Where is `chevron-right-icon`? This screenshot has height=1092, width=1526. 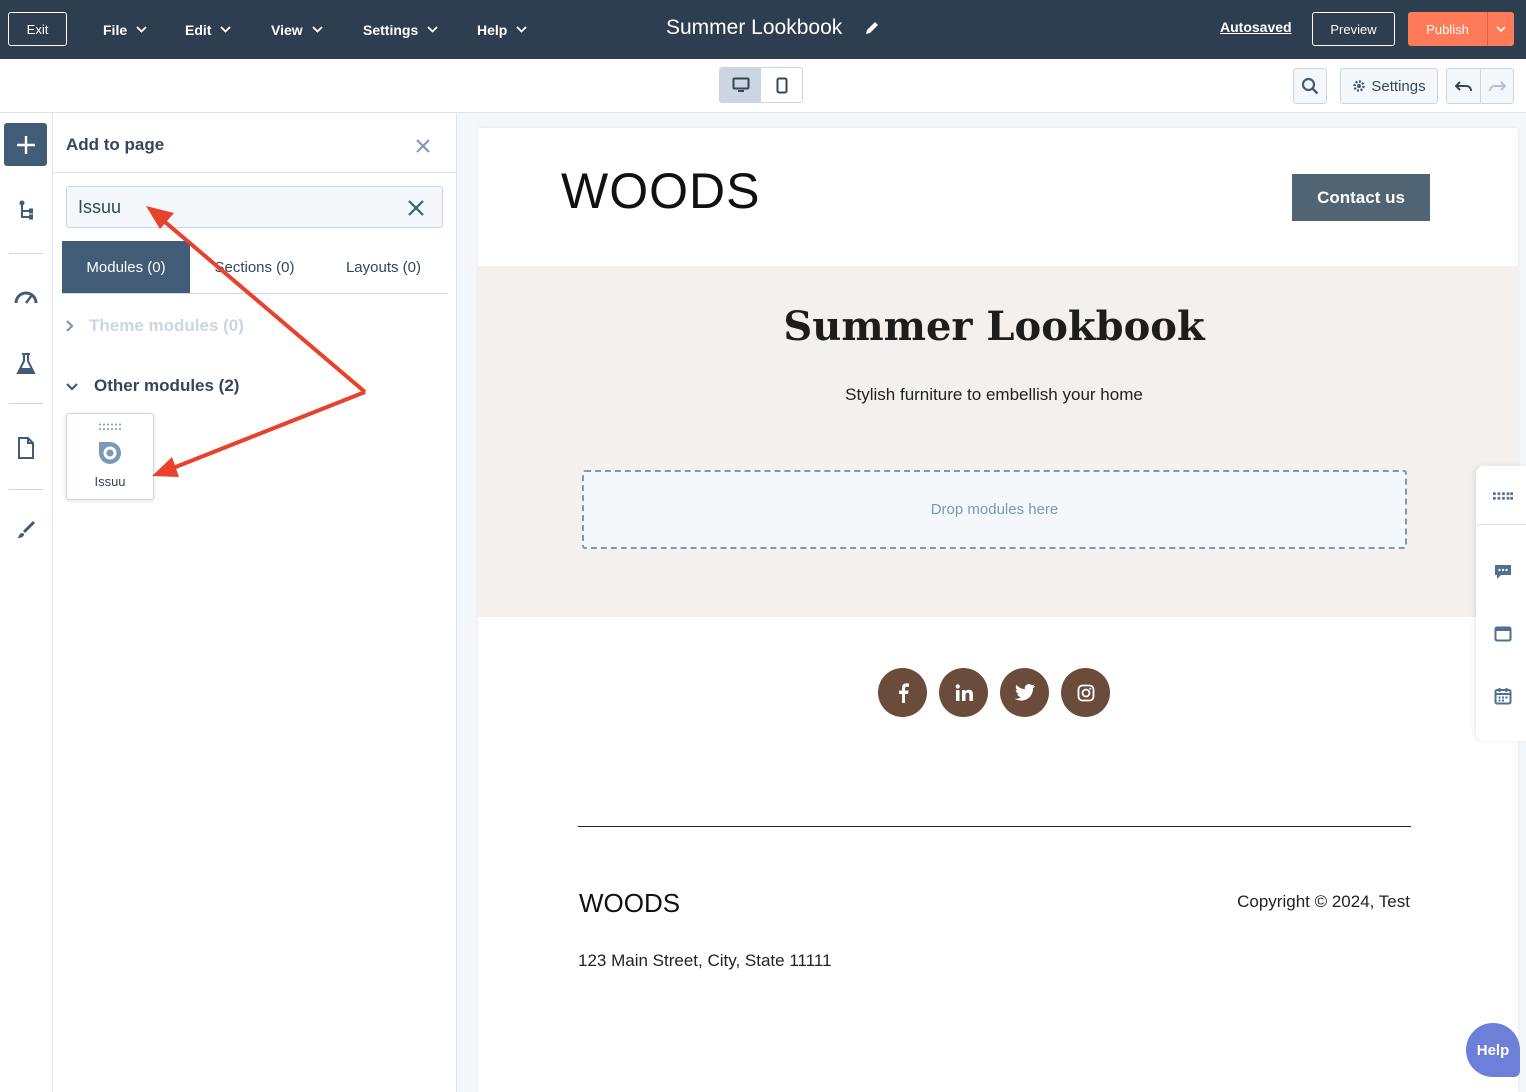 chevron-right-icon is located at coordinates (70, 326).